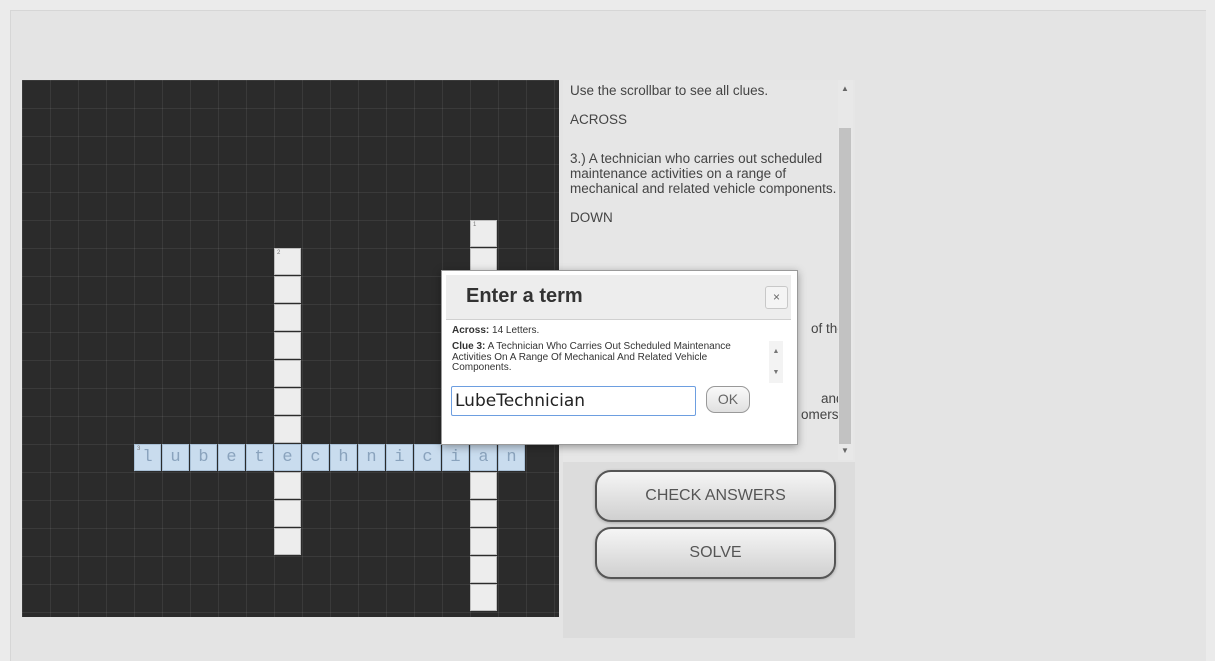  What do you see at coordinates (475, 225) in the screenshot?
I see `cell-number: 1` at bounding box center [475, 225].